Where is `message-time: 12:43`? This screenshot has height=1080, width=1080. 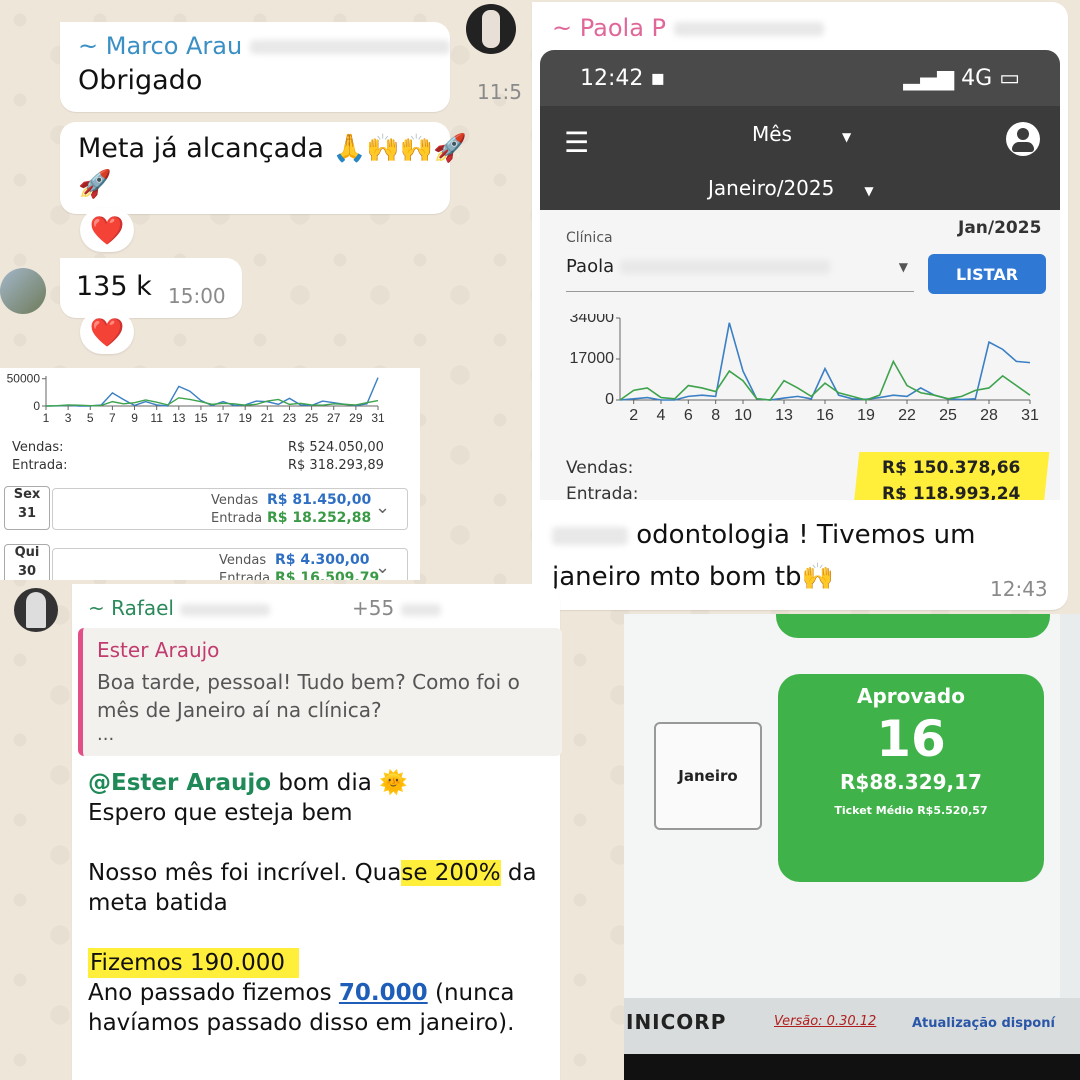 message-time: 12:43 is located at coordinates (1019, 589).